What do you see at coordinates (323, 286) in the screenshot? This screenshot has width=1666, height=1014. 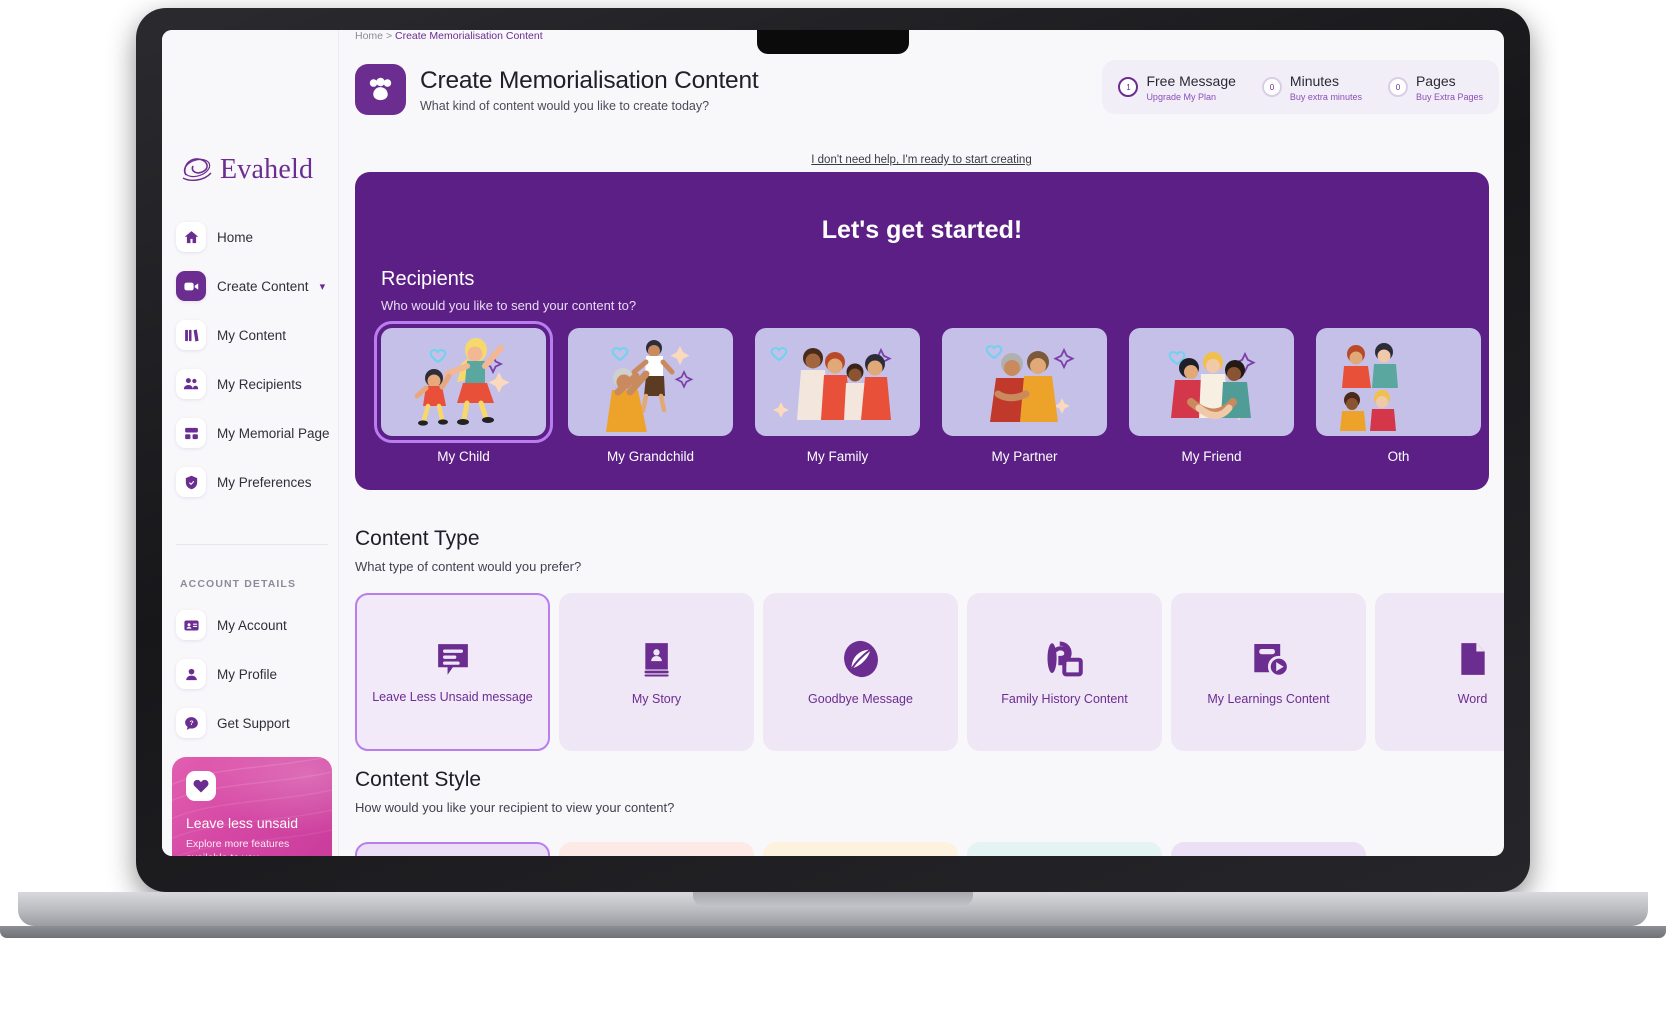 I see `chevron-down-icon: ▾` at bounding box center [323, 286].